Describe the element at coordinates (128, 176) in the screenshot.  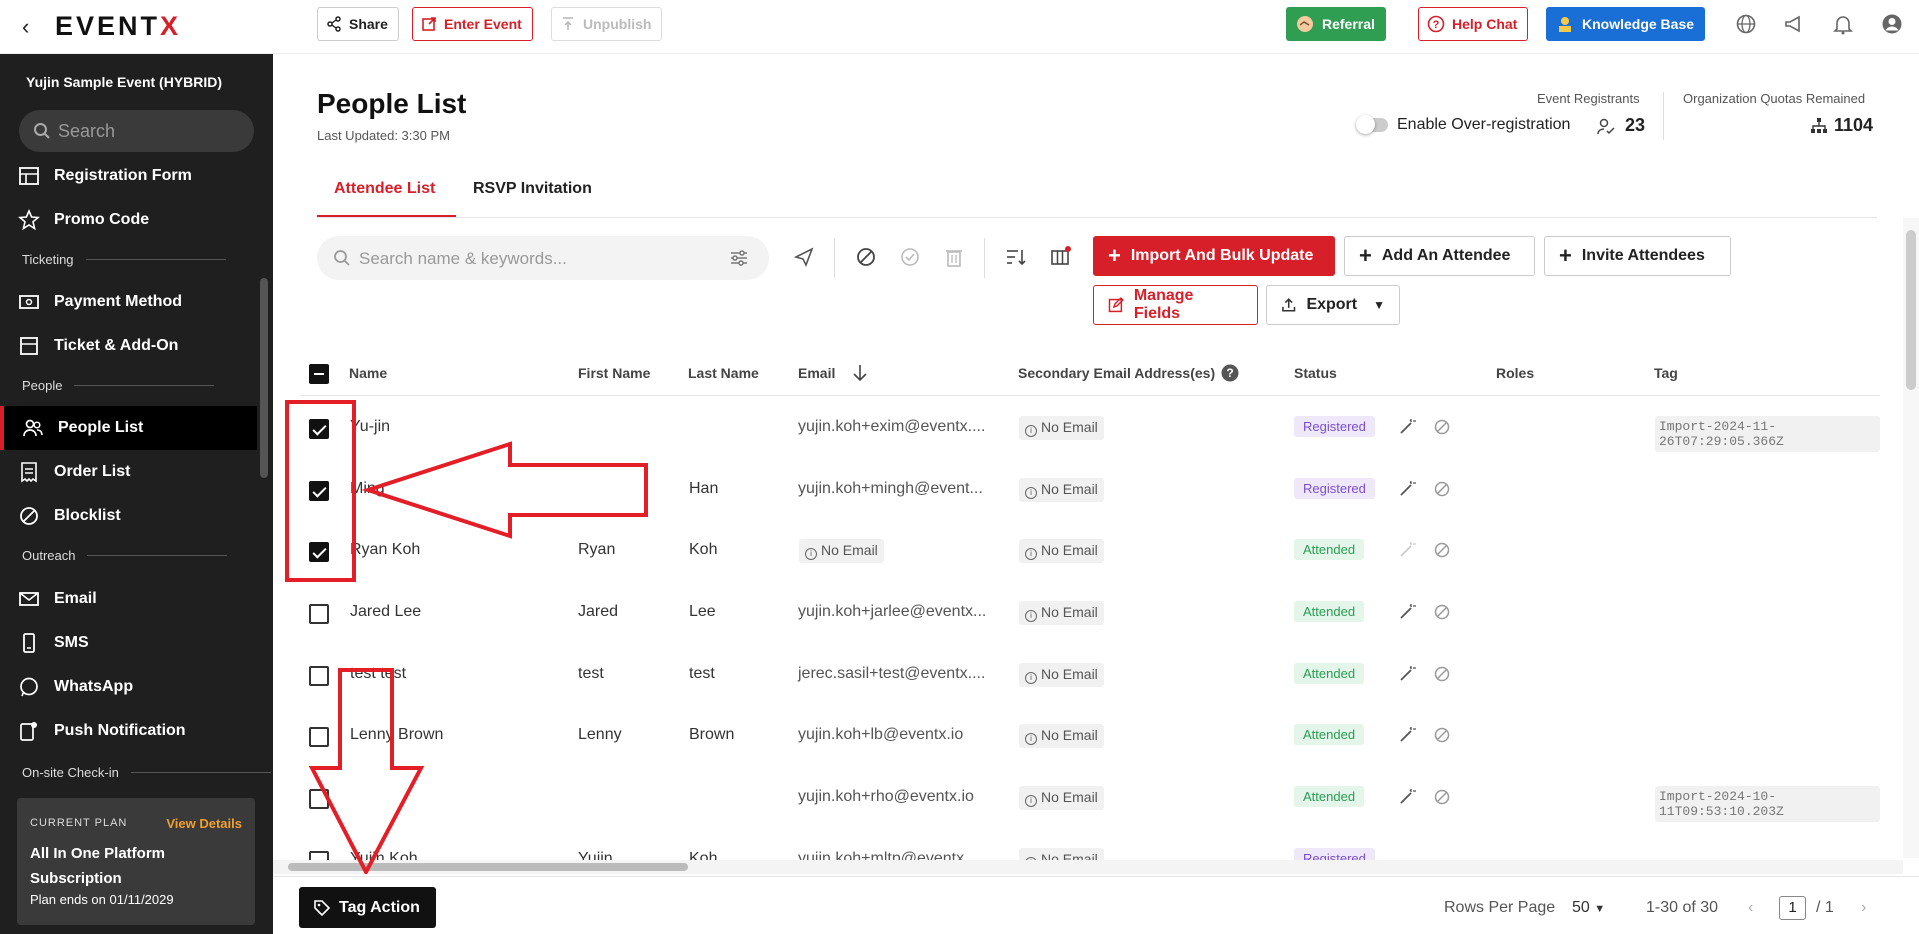
I see `sidebar-item-registration-form: Registration Form` at that location.